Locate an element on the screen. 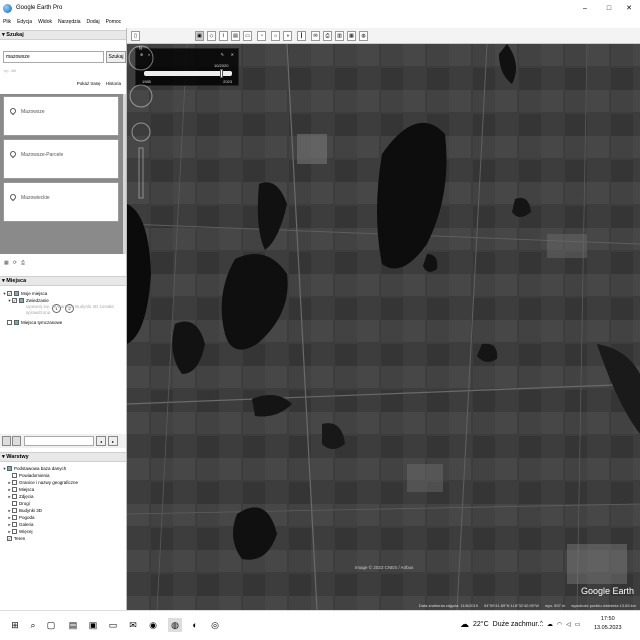  tree-item-my-places: ▾Moje miejsca is located at coordinates (64, 293).